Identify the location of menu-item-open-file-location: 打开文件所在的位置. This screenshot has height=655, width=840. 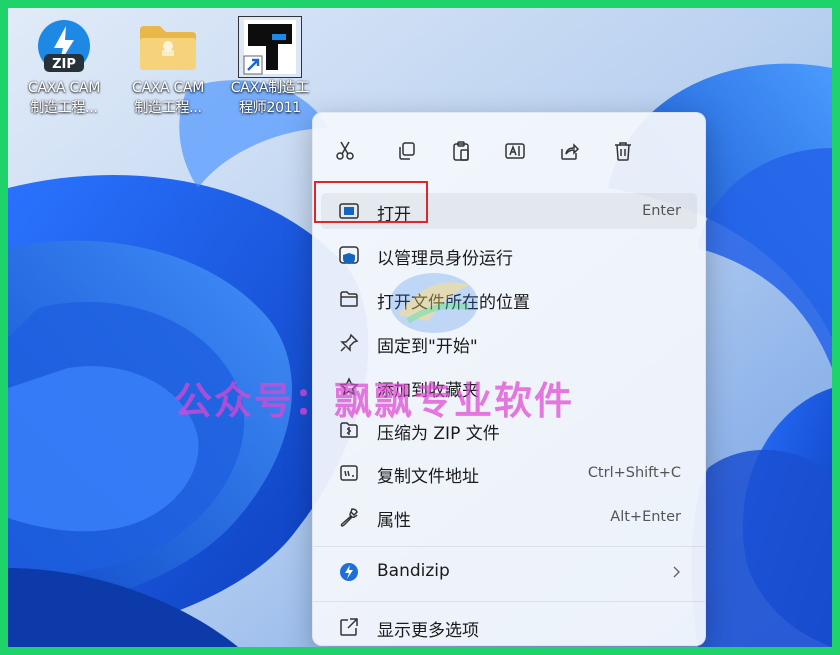
(509, 299).